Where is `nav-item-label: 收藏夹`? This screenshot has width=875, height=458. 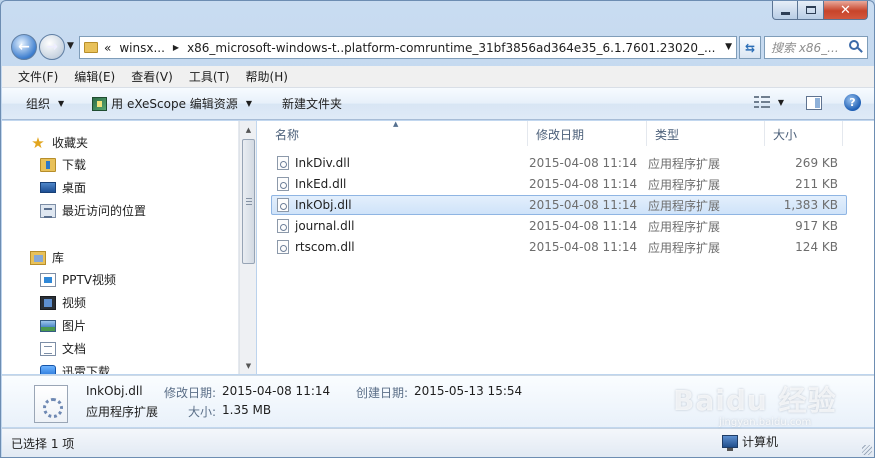 nav-item-label: 收藏夹 is located at coordinates (70, 143).